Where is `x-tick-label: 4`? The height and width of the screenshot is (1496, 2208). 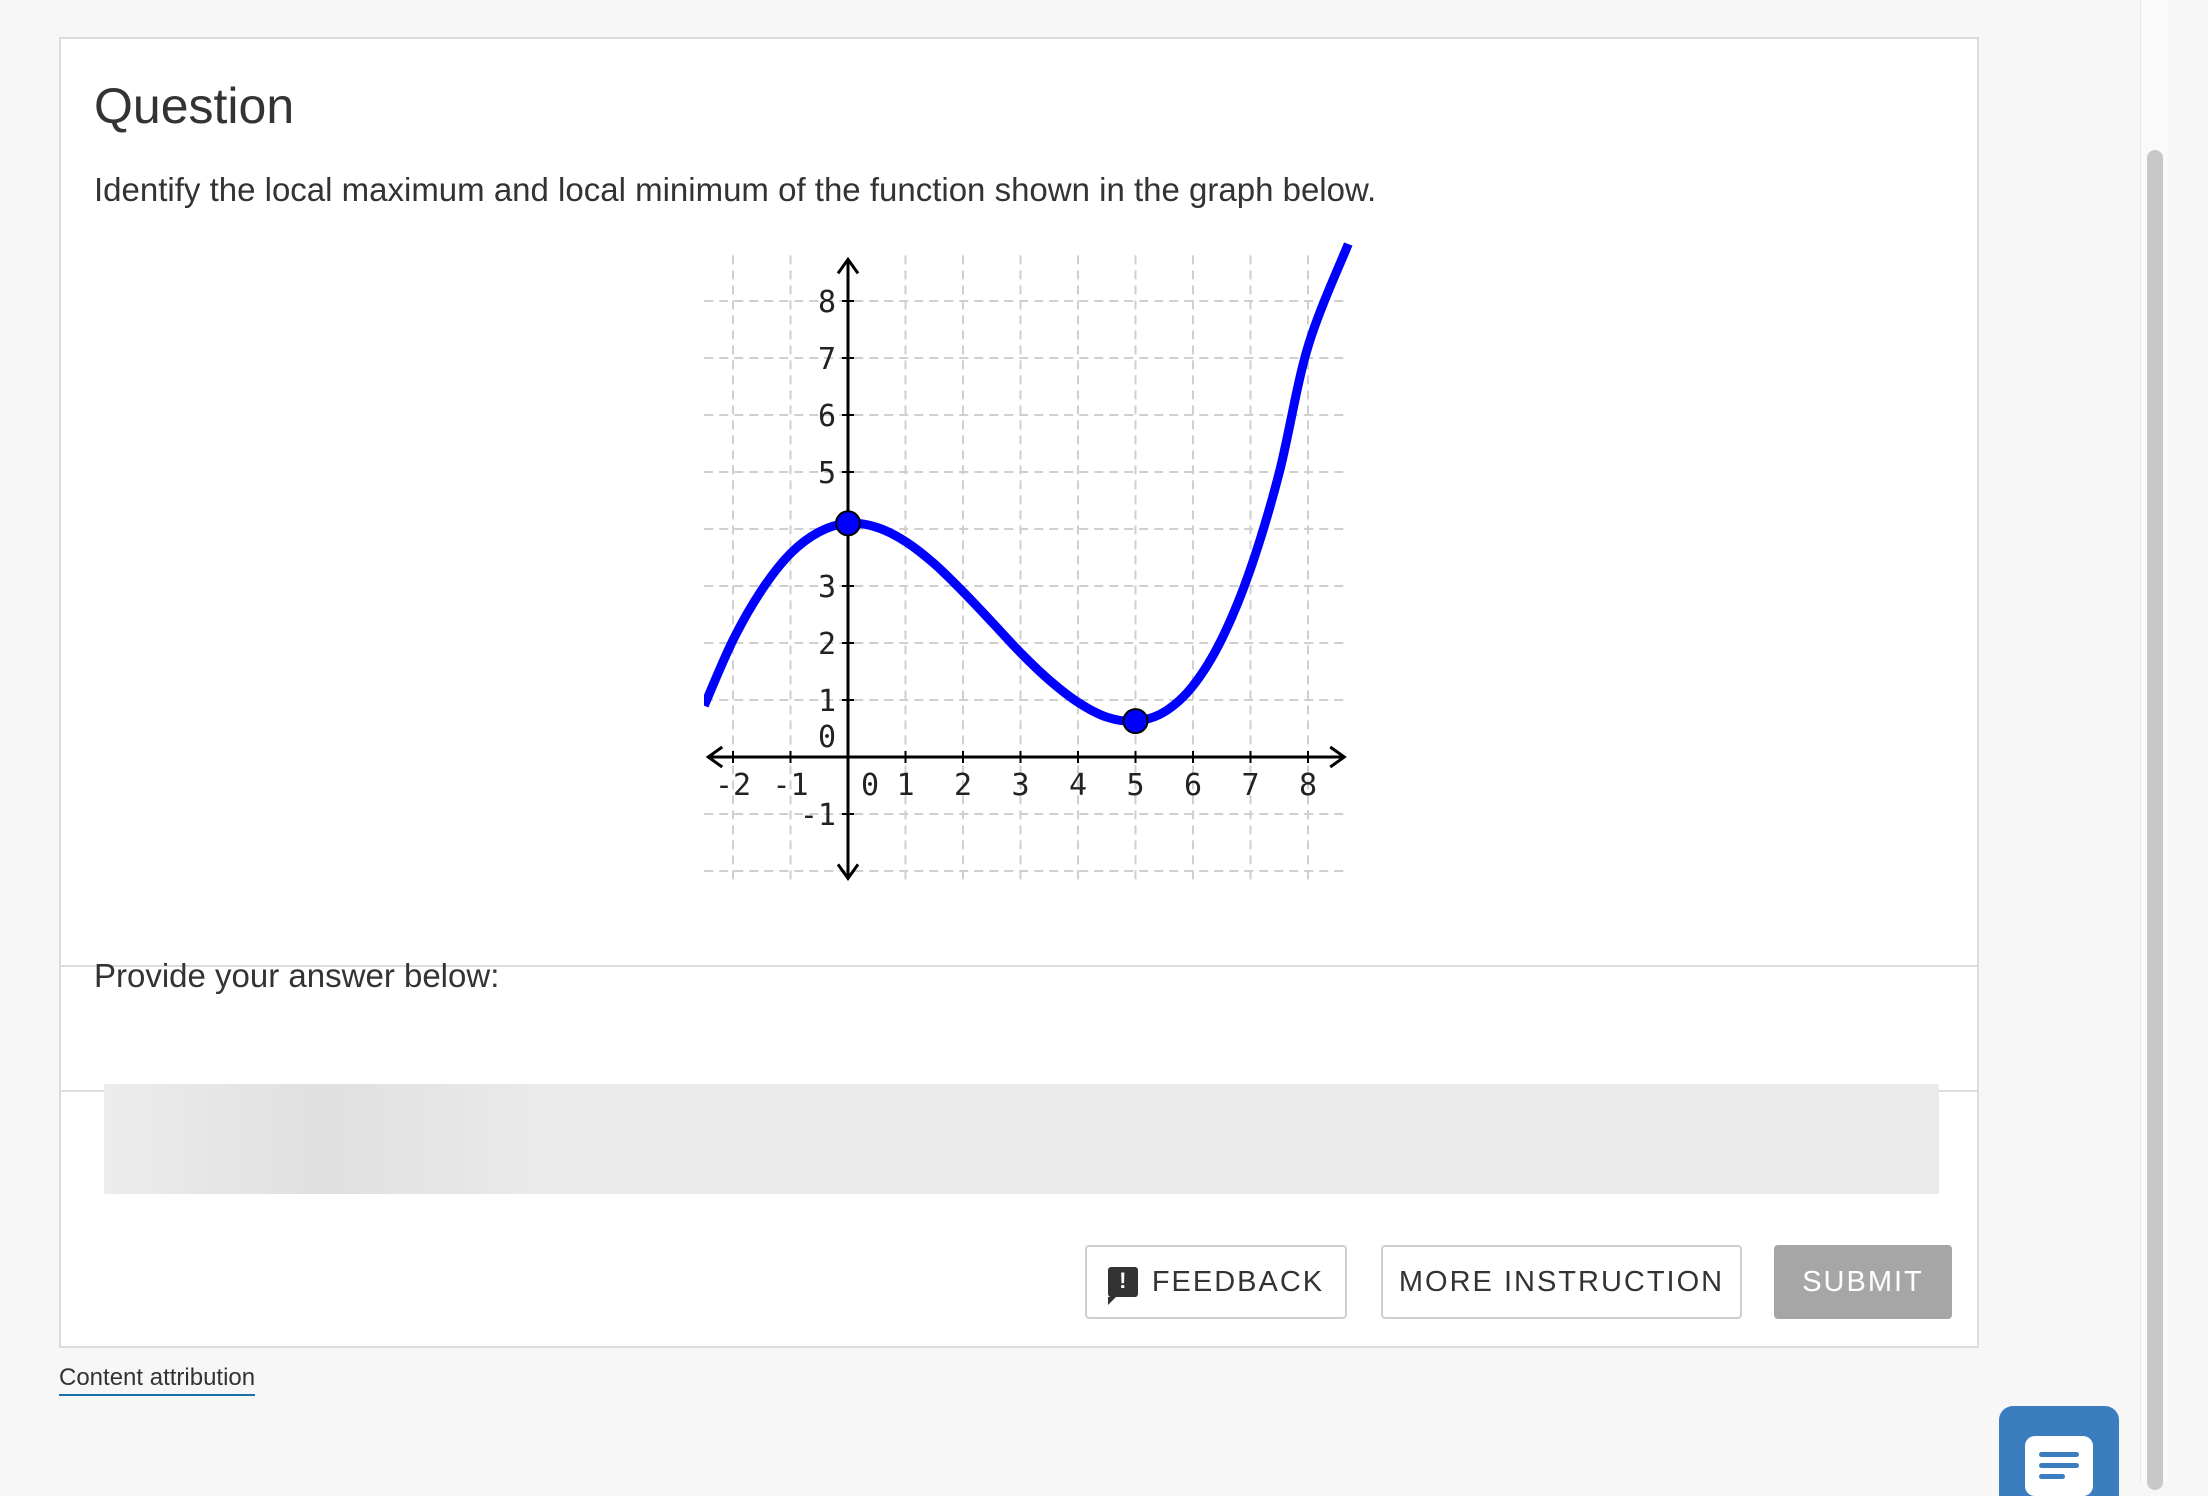
x-tick-label: 4 is located at coordinates (1078, 785).